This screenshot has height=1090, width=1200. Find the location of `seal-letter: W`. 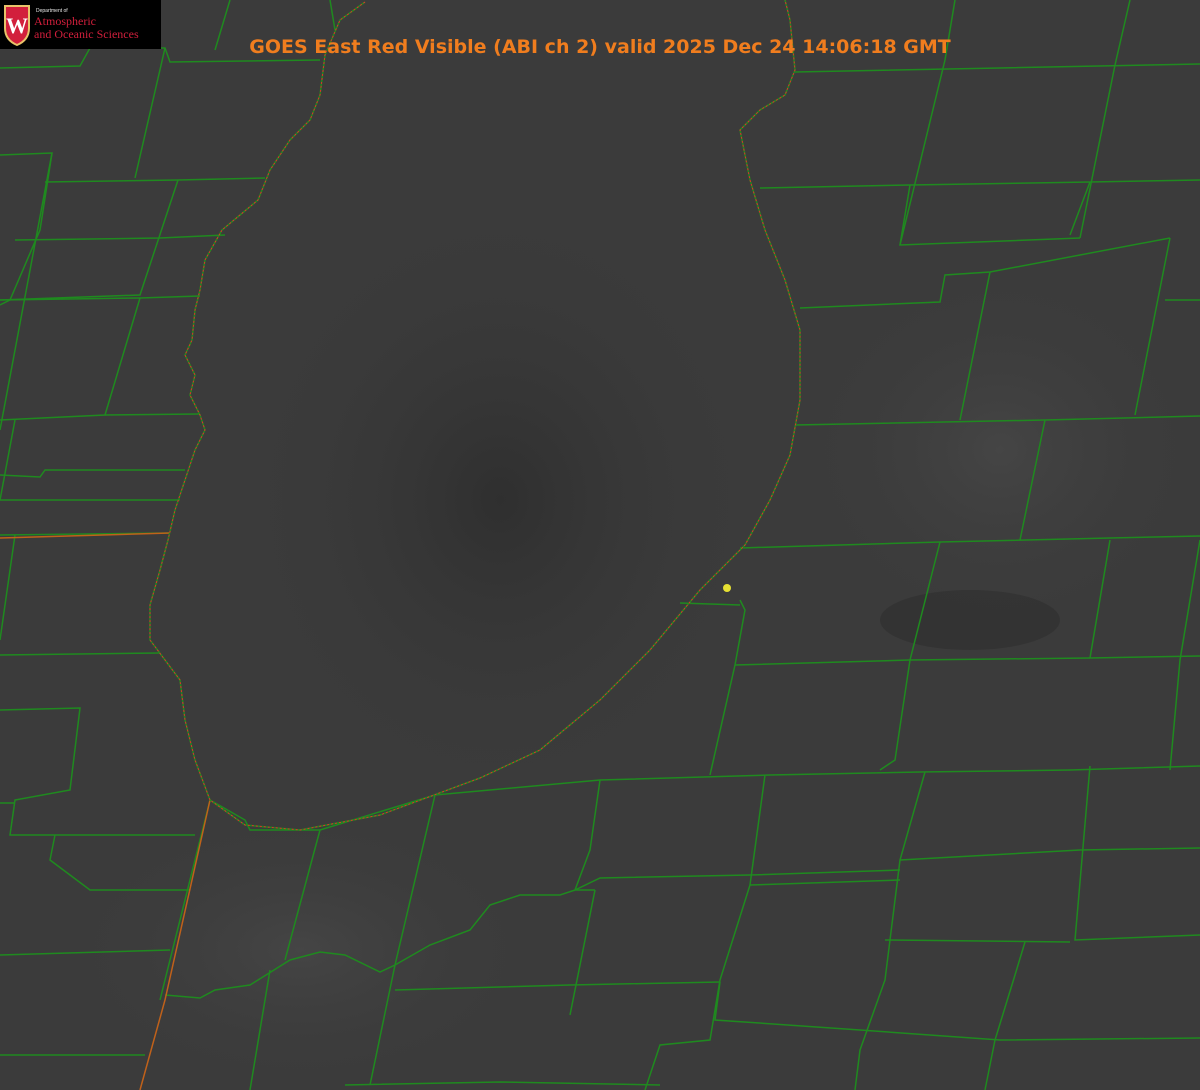

seal-letter: W is located at coordinates (17, 25).